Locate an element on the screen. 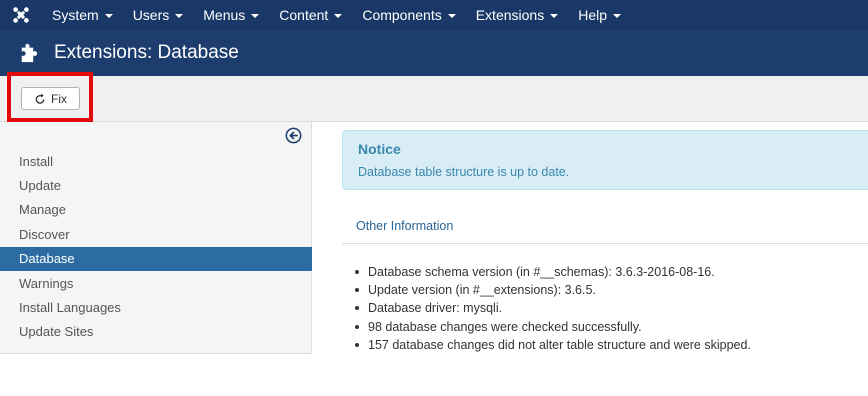 This screenshot has height=396, width=868. menu-label: Menus is located at coordinates (224, 15).